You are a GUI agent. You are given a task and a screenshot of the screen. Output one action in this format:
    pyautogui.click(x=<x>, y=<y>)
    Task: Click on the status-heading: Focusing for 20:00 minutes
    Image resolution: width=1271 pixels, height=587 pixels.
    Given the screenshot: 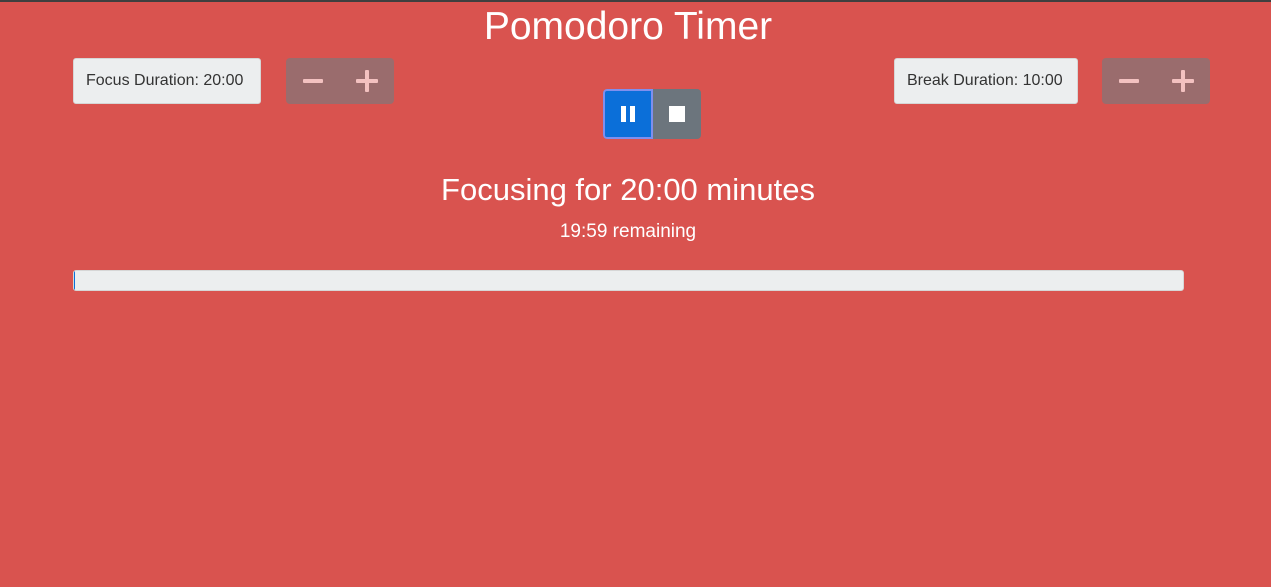 What is the action you would take?
    pyautogui.click(x=628, y=189)
    